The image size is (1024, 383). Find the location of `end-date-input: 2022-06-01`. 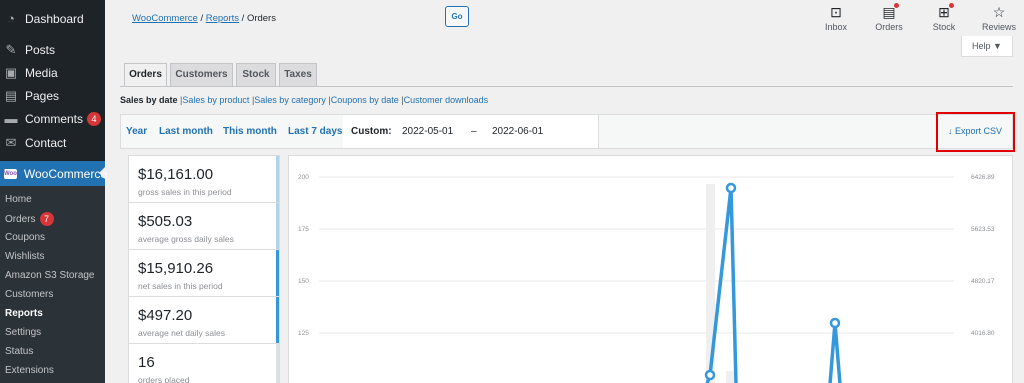

end-date-input: 2022-06-01 is located at coordinates (517, 131).